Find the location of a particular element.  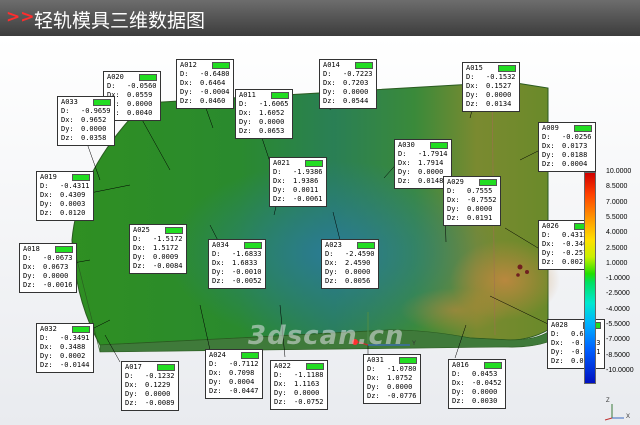

scale-tick-label: -1.0000 is located at coordinates (618, 279).